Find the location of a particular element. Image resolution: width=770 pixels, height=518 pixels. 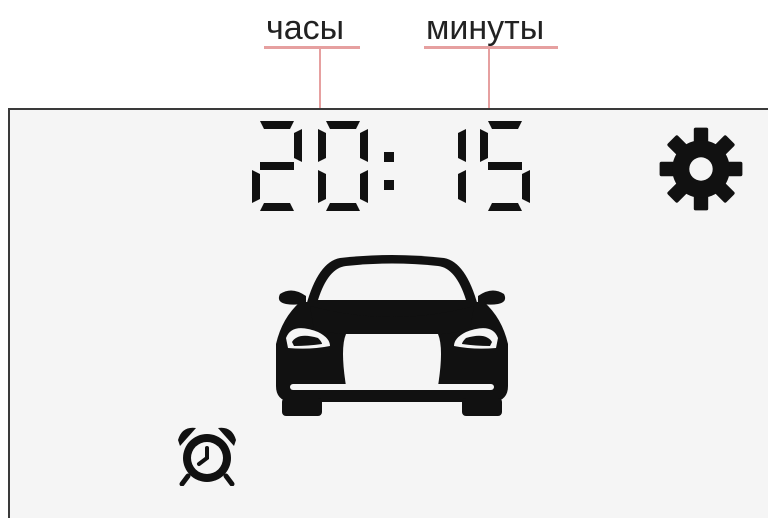

hours-annotation-underline is located at coordinates (312, 47).